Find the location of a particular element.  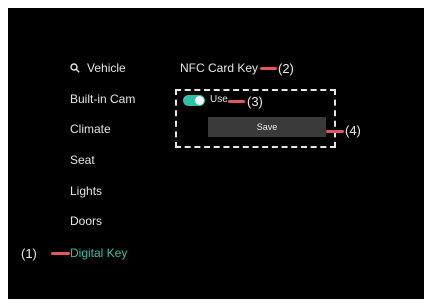

toggle-knob is located at coordinates (199, 100).